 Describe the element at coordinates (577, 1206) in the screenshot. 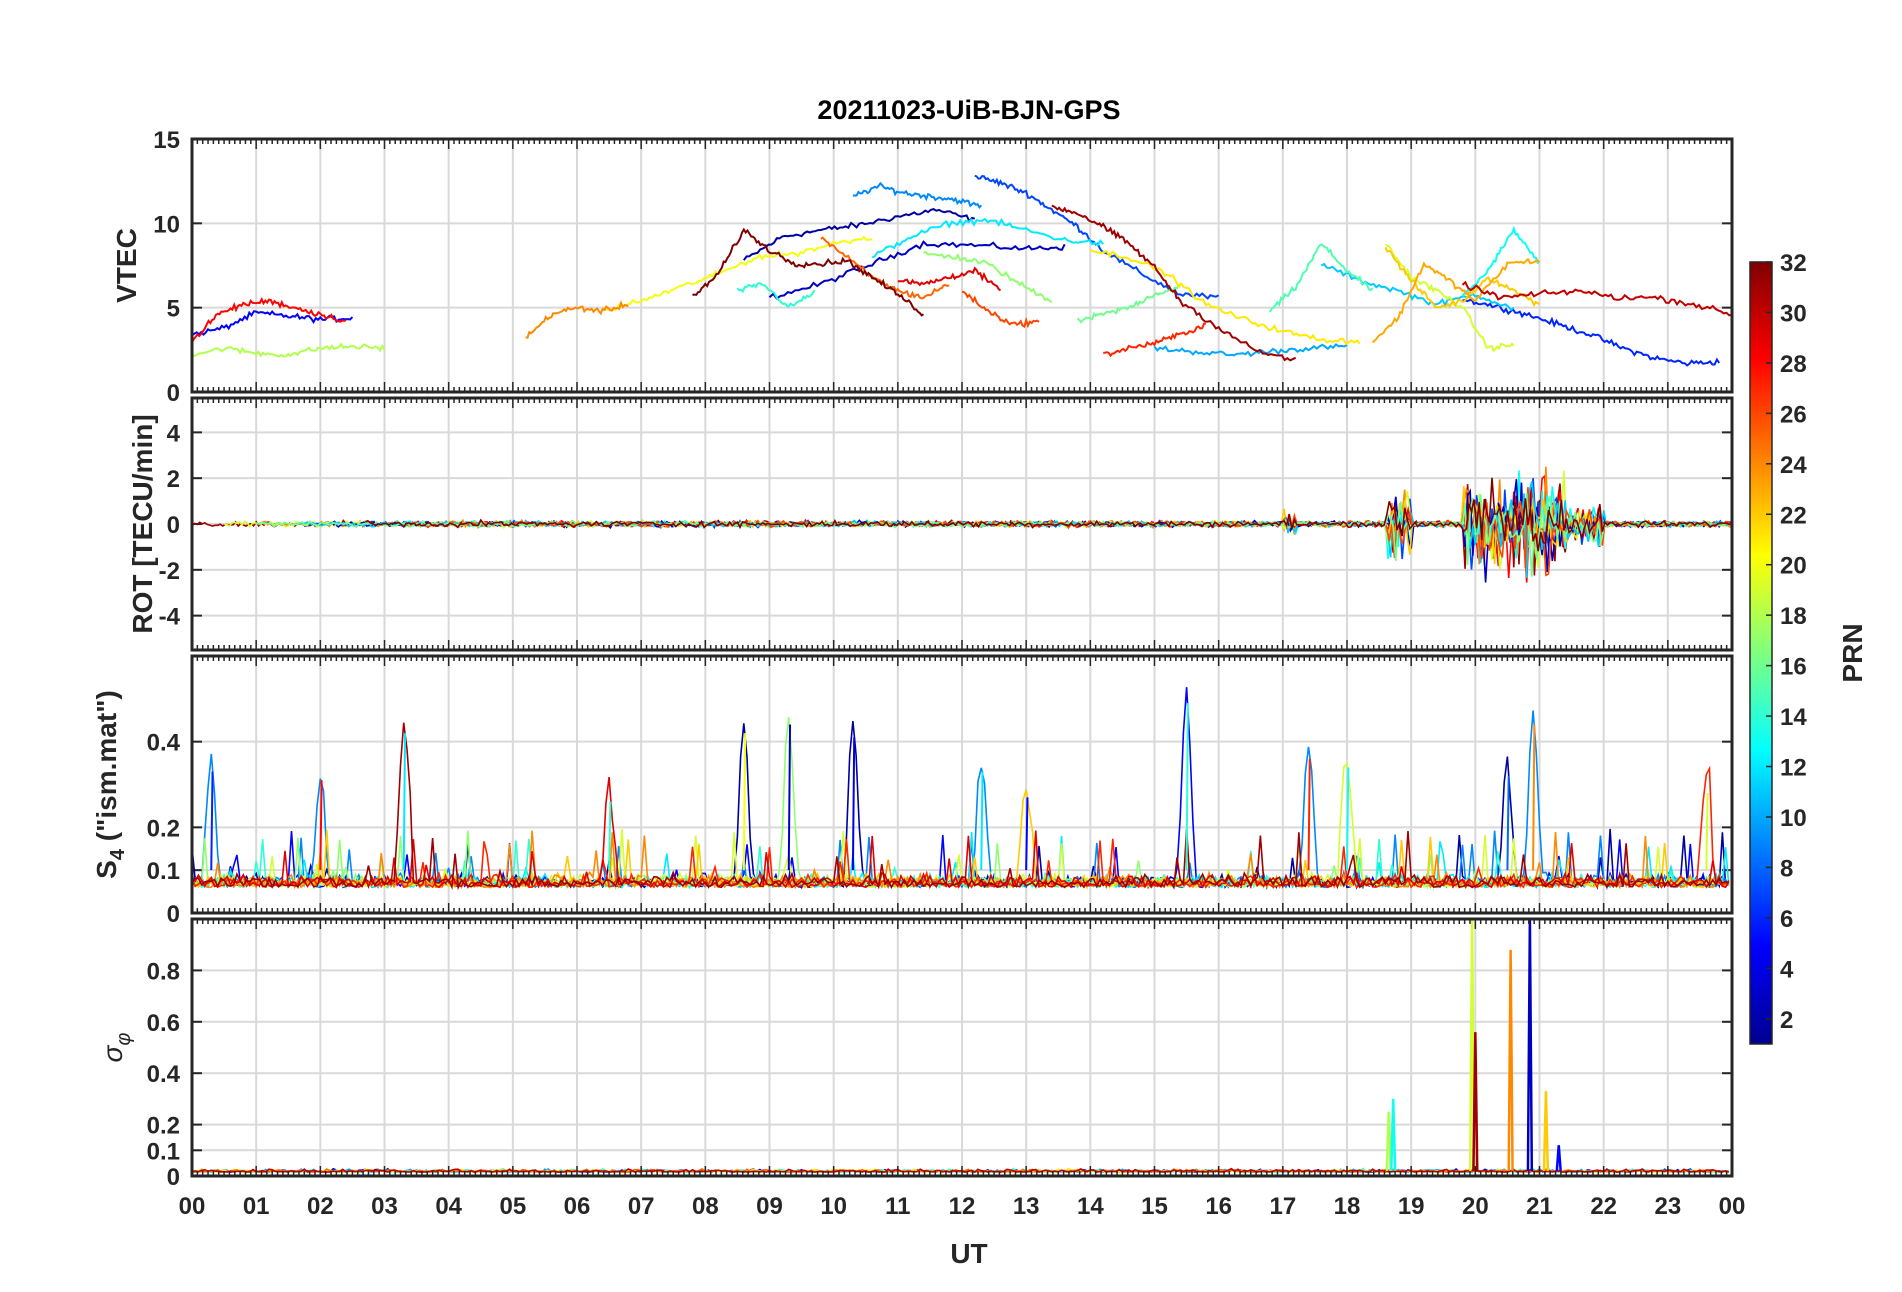

I see `x-tick-label: 06` at that location.